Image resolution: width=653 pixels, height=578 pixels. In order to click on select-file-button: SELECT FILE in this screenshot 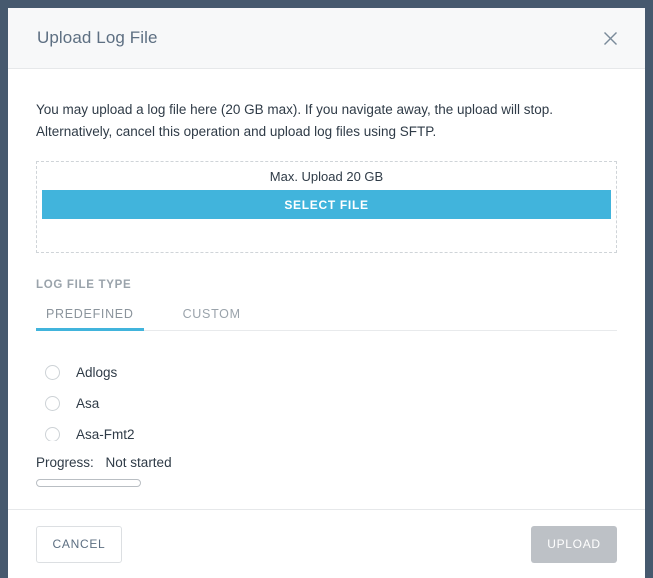, I will do `click(326, 204)`.